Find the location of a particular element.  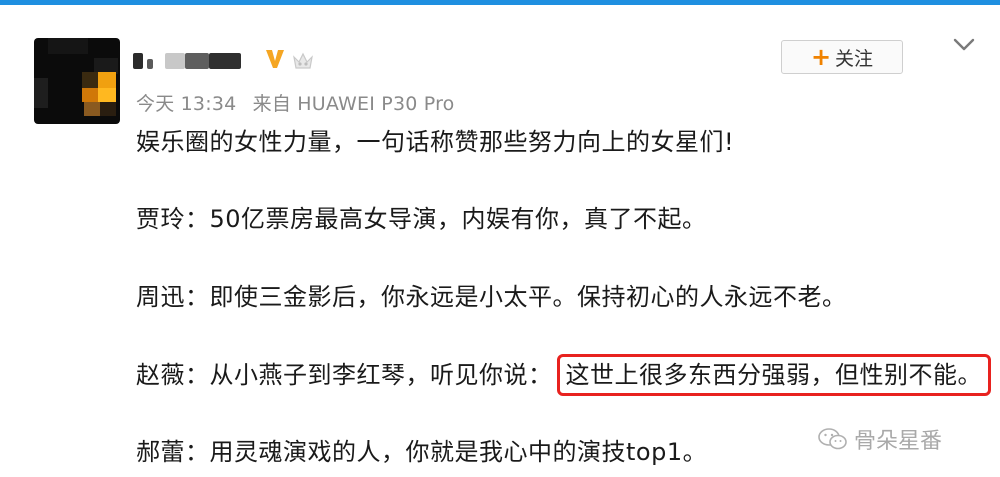

post-source: 来自 HUAWEI P30 Pro is located at coordinates (354, 104).